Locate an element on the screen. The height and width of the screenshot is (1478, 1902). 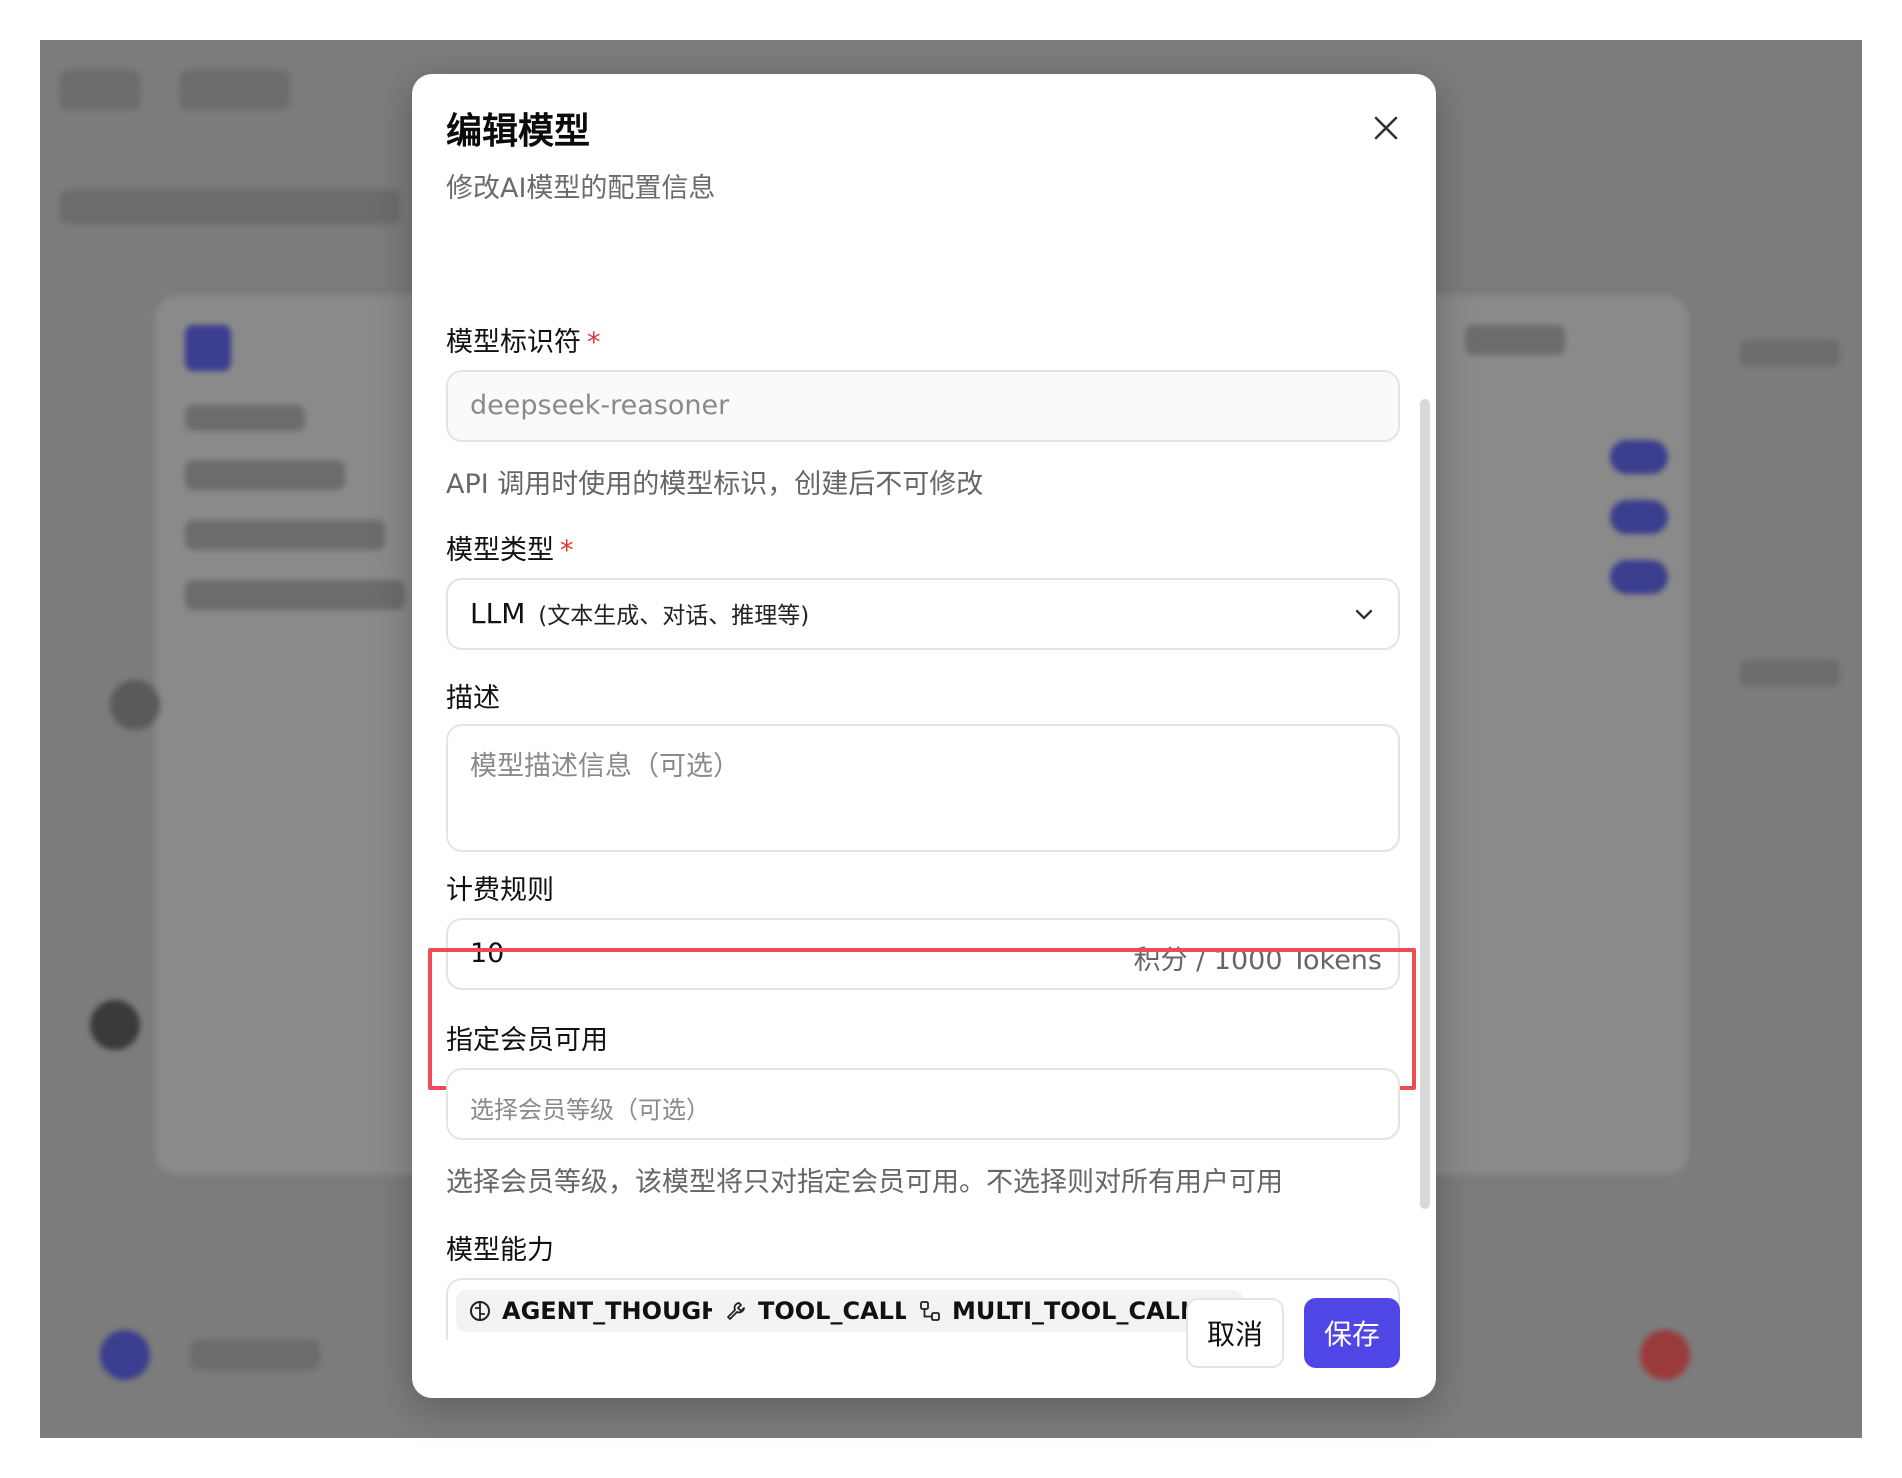
close-icon is located at coordinates (1386, 128).